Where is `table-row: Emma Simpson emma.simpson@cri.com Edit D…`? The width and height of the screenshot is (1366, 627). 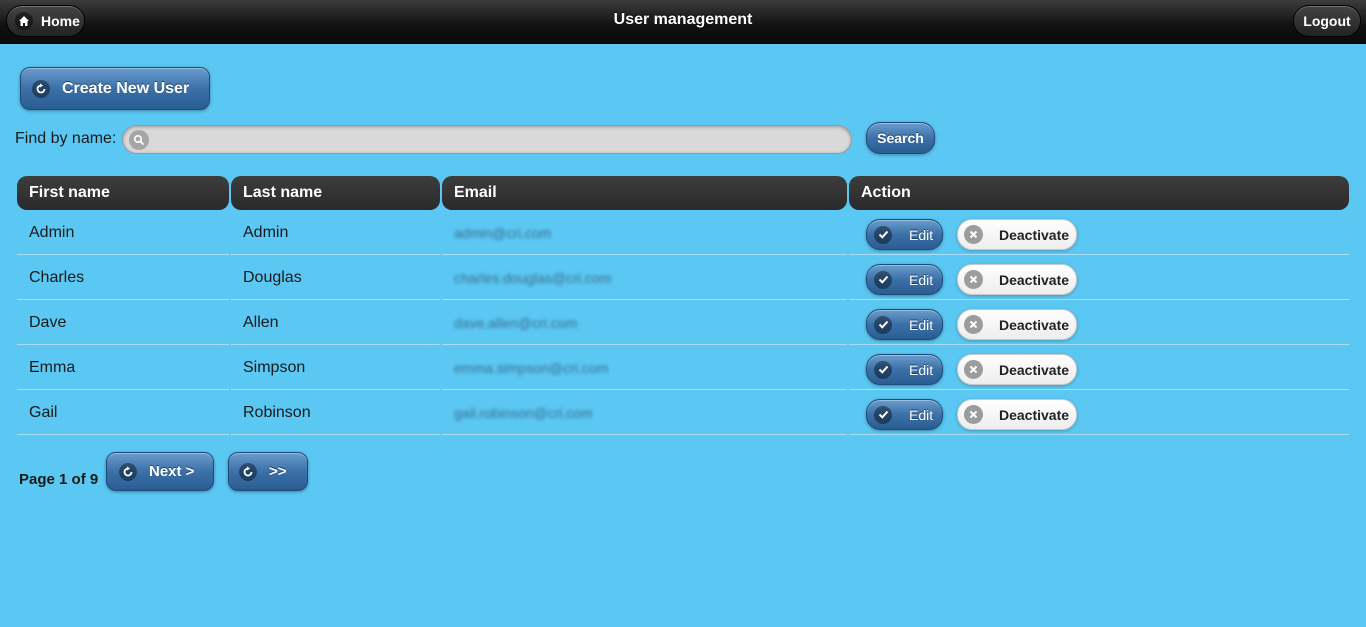 table-row: Emma Simpson emma.simpson@cri.com Edit D… is located at coordinates (683, 368).